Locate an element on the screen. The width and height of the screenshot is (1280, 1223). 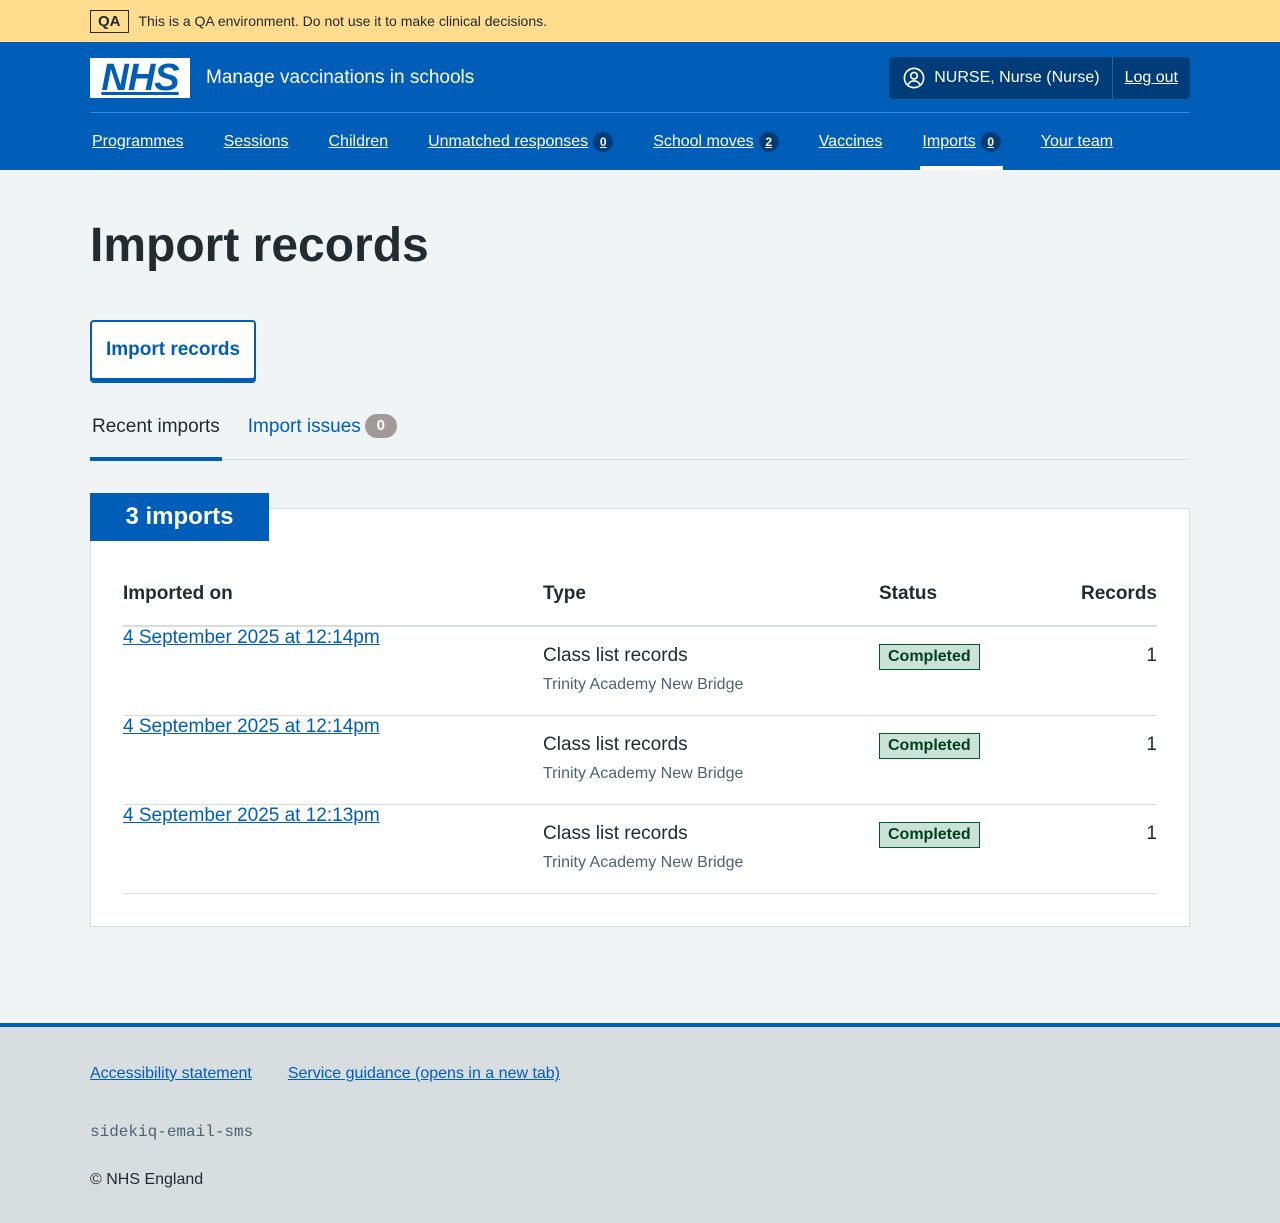
nav-item-sessions: Sessions is located at coordinates (256, 142).